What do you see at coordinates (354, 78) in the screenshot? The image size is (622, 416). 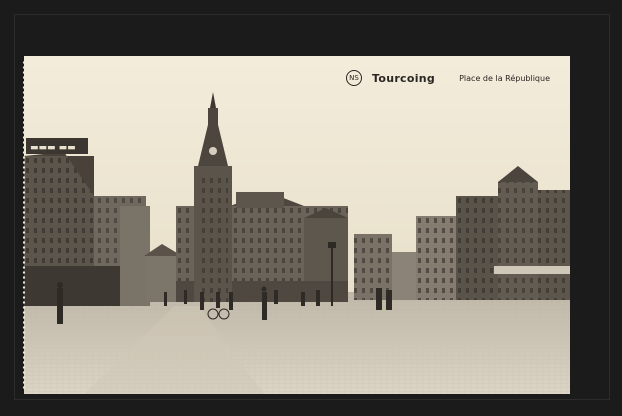 I see `publisher-logo-icon: NS` at bounding box center [354, 78].